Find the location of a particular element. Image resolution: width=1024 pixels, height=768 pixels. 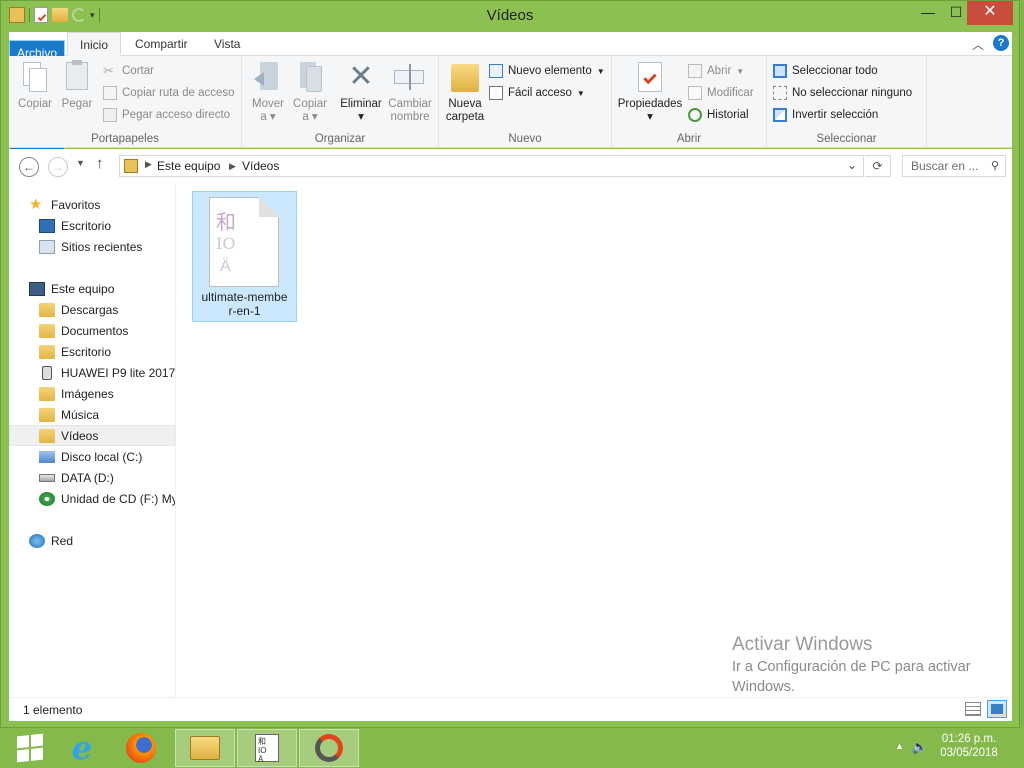

copy-to-label-2: a is located at coordinates (305, 117).